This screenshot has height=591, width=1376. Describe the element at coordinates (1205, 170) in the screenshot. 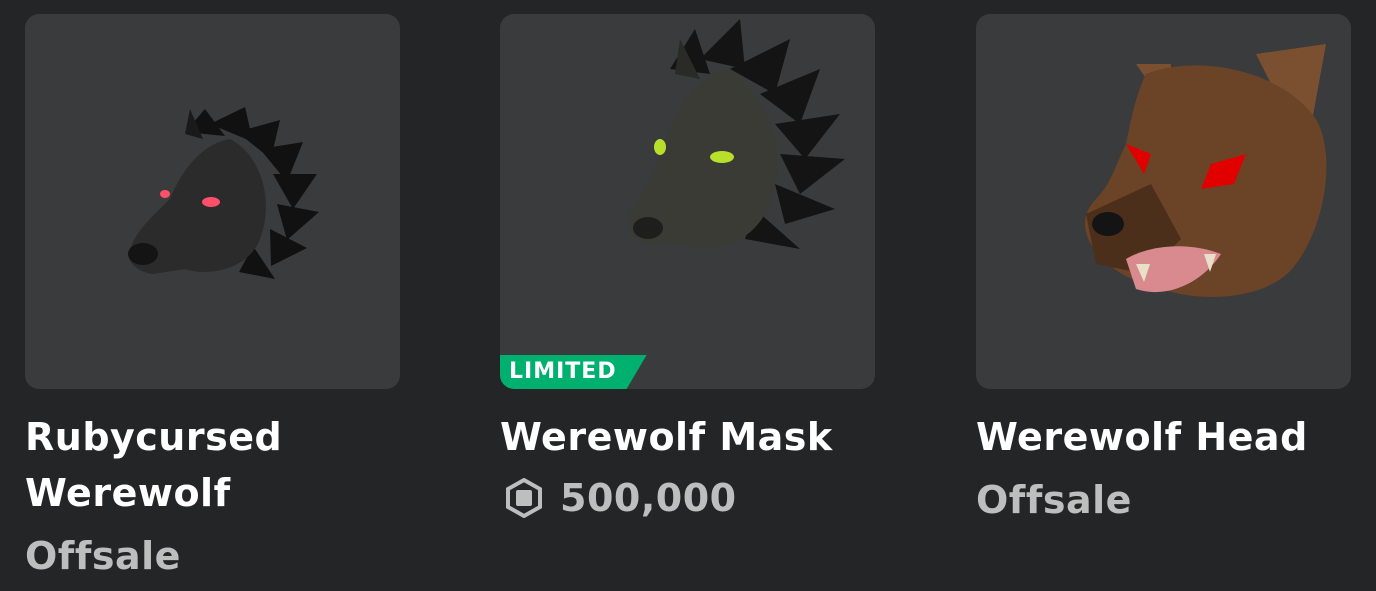

I see `werewolf-head-image` at that location.